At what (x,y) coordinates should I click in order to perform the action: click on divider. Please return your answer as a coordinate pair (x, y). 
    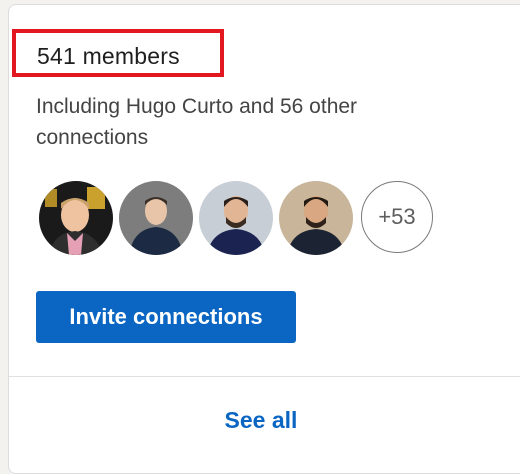
    Looking at the image, I should click on (264, 376).